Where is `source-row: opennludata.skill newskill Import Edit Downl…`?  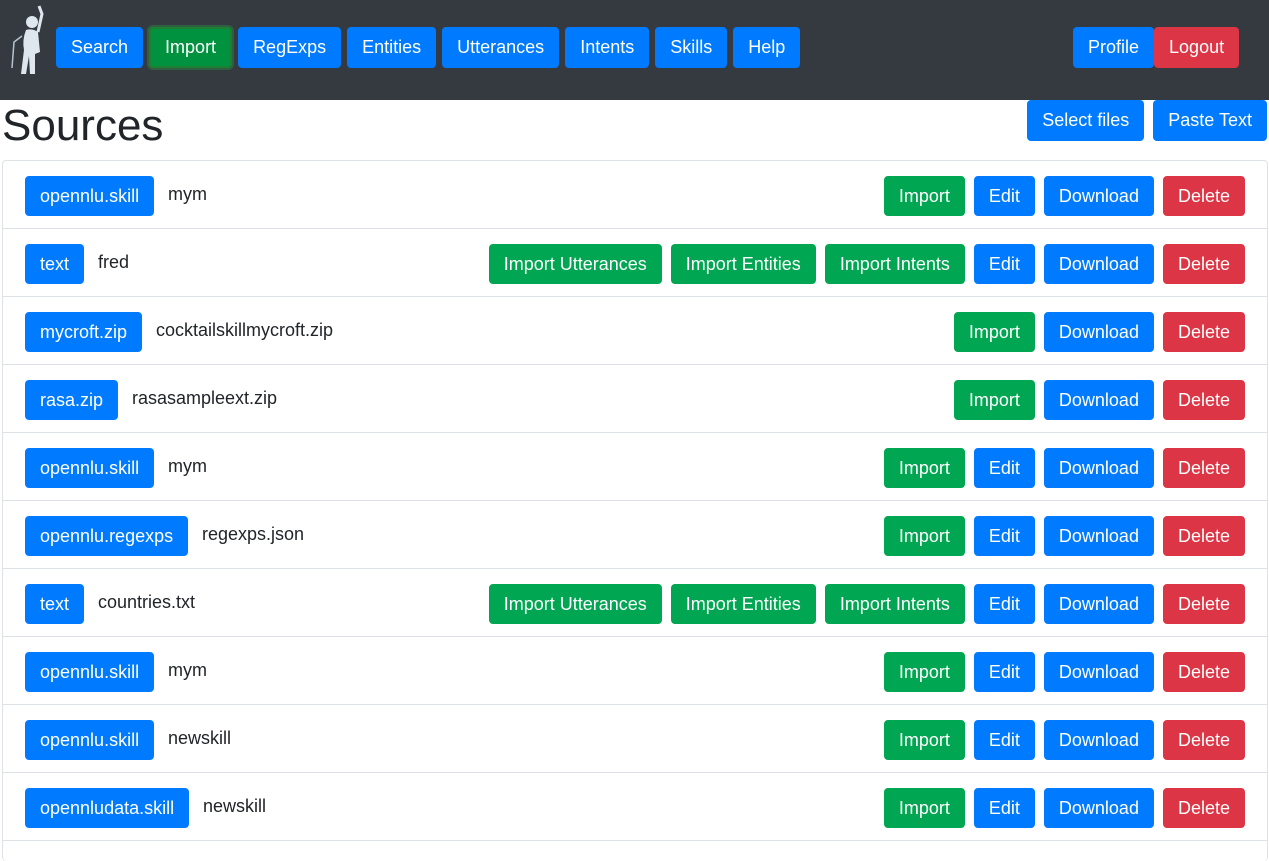
source-row: opennludata.skill newskill Import Edit Downl… is located at coordinates (635, 807).